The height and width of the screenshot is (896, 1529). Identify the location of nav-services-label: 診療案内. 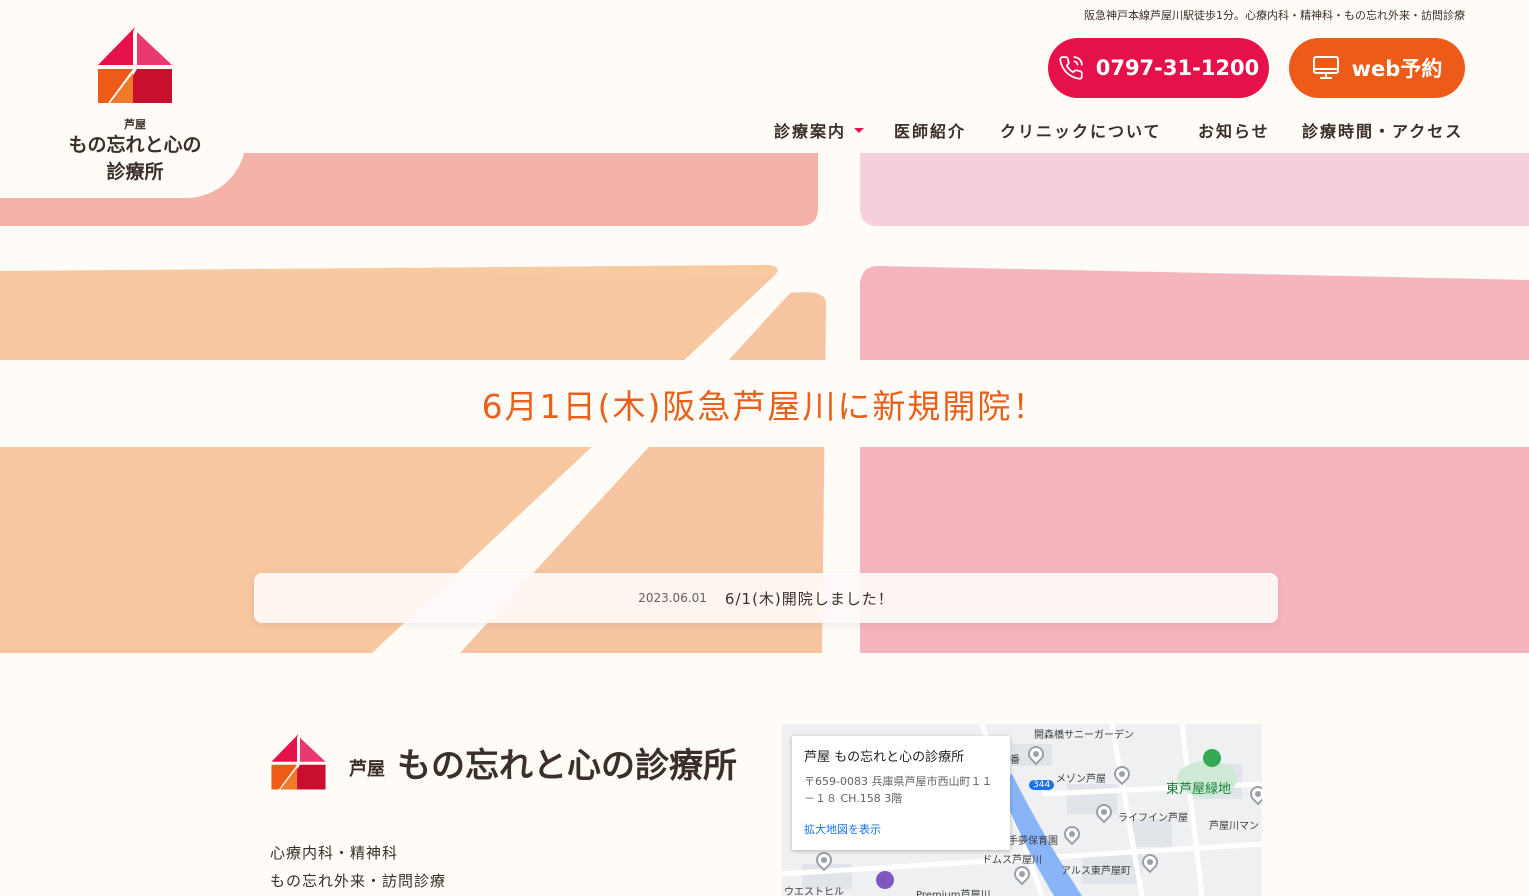
(810, 131).